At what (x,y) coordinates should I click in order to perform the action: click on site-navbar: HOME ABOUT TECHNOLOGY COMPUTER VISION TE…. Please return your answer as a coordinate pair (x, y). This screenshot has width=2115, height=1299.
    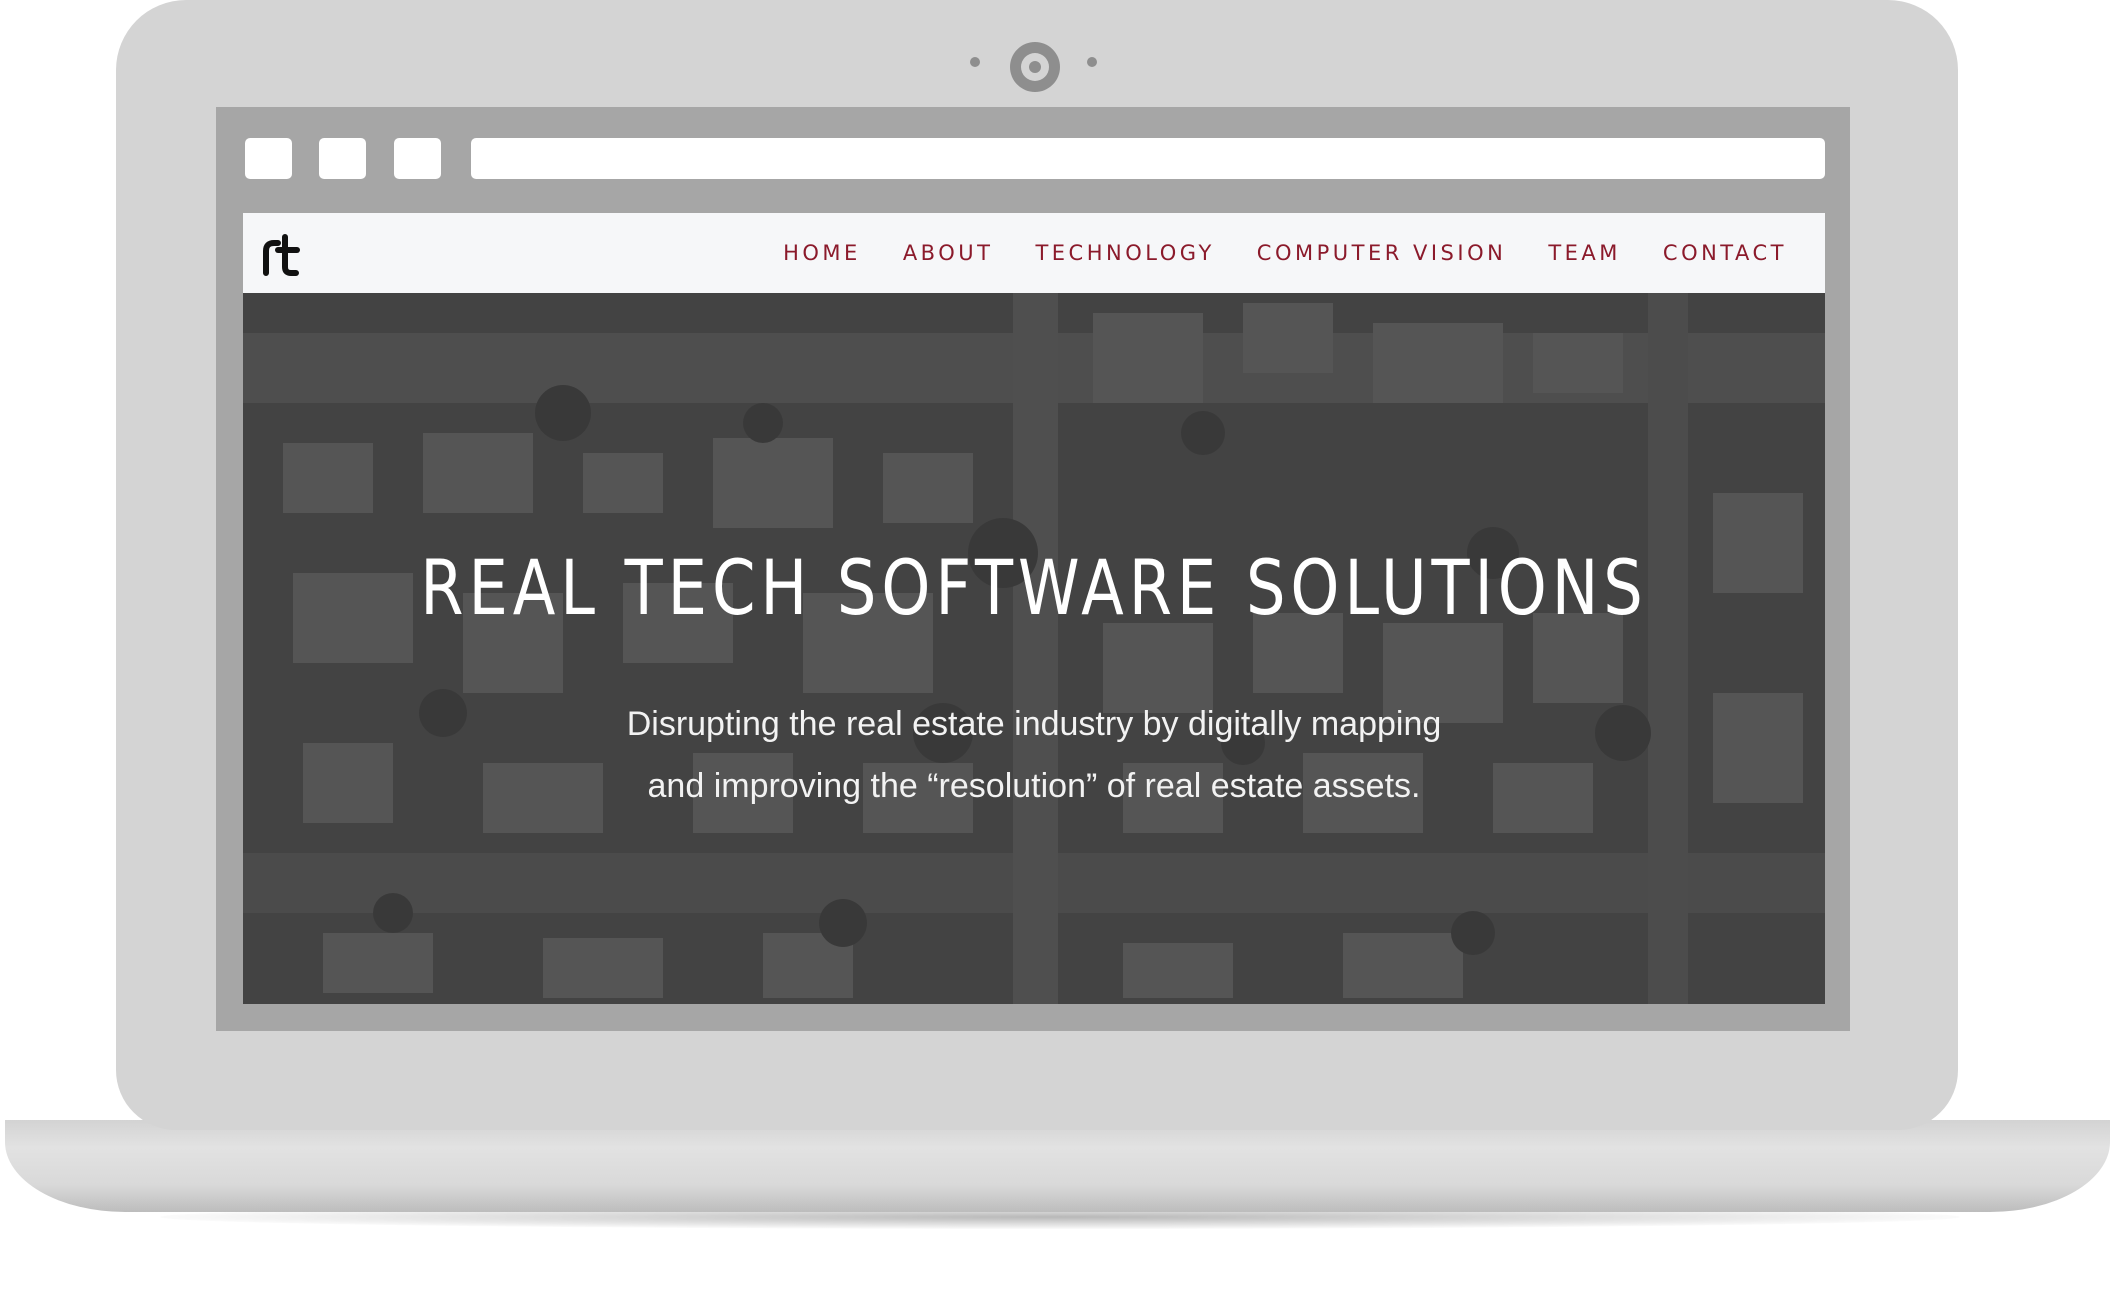
    Looking at the image, I should click on (1034, 253).